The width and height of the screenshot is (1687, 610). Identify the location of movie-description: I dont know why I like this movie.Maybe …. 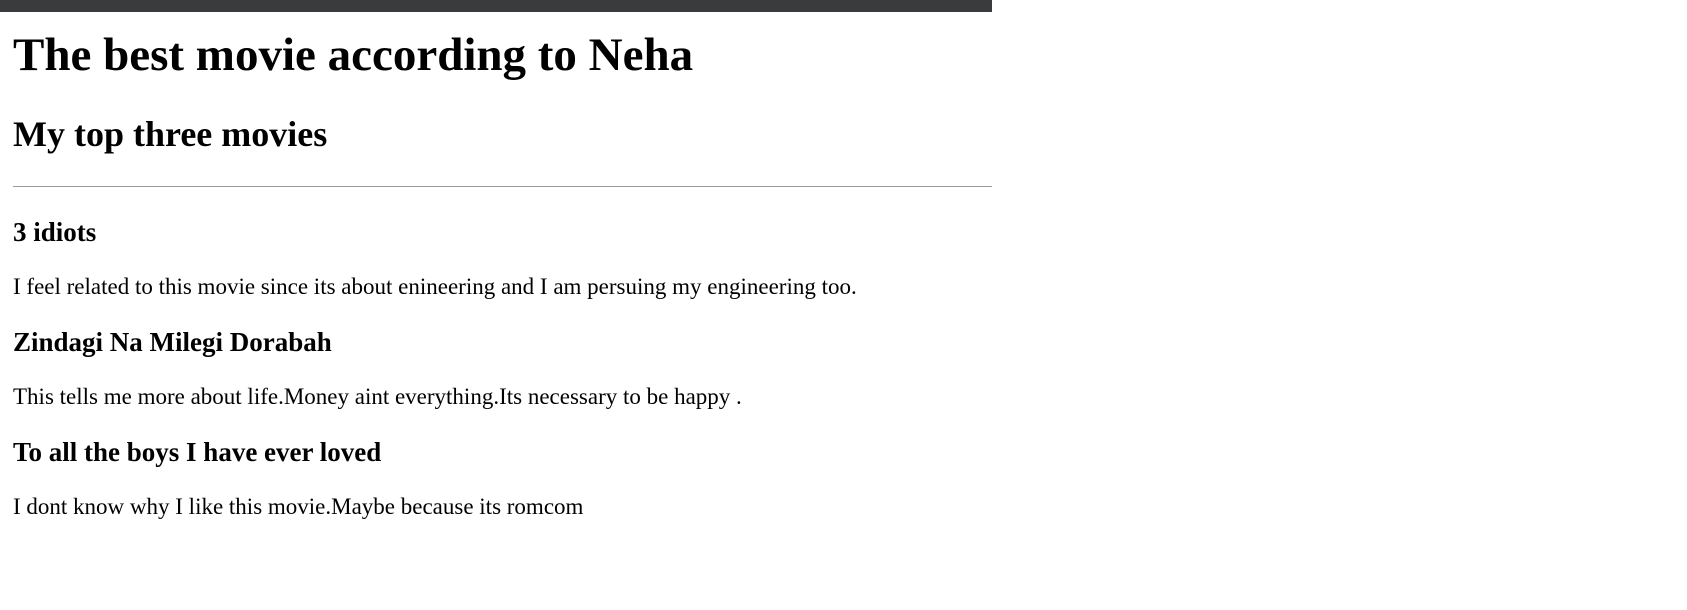
(298, 507).